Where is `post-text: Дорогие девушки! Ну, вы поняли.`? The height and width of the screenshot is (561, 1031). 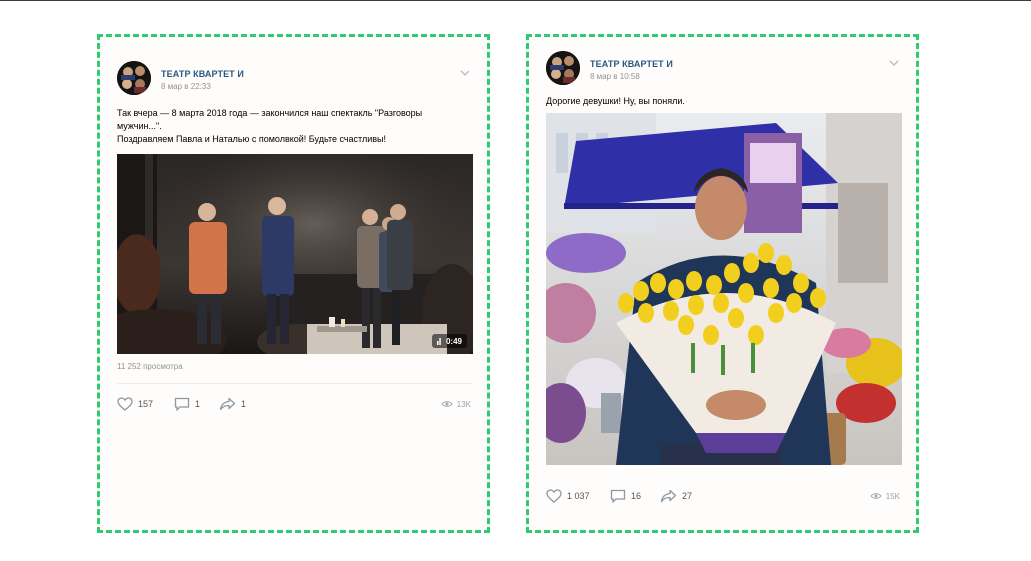 post-text: Дорогие девушки! Ну, вы поняли. is located at coordinates (724, 101).